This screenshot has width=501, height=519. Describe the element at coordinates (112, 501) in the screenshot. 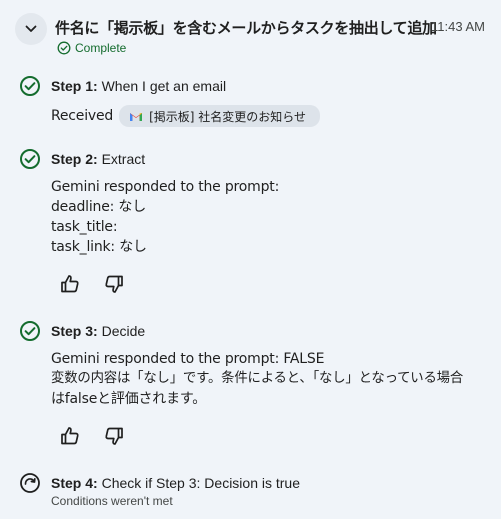

I see `step-4-subtext: Conditions weren't met` at that location.